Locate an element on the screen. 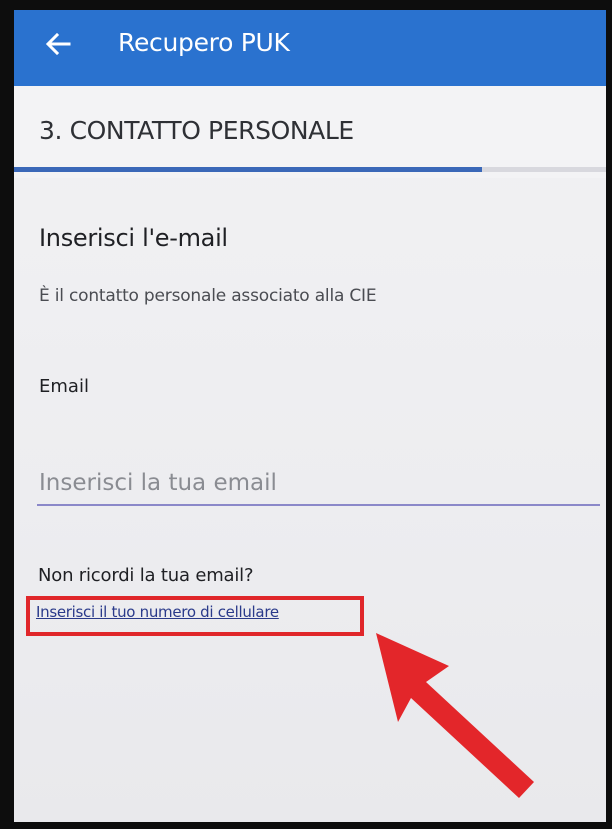  step-title: 3. CONTATTO PERSONALE is located at coordinates (196, 130).